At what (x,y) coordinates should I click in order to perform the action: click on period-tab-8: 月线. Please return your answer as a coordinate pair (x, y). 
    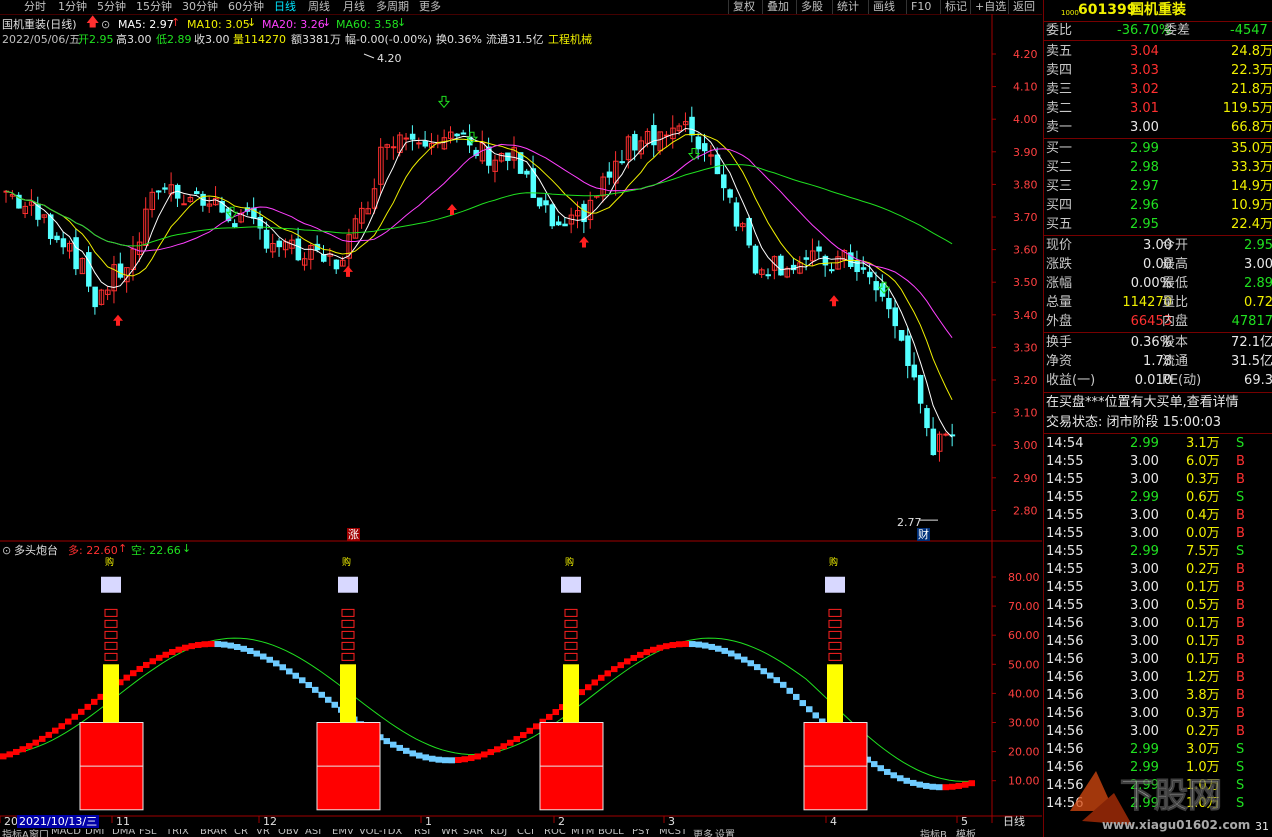
    Looking at the image, I should click on (354, 7).